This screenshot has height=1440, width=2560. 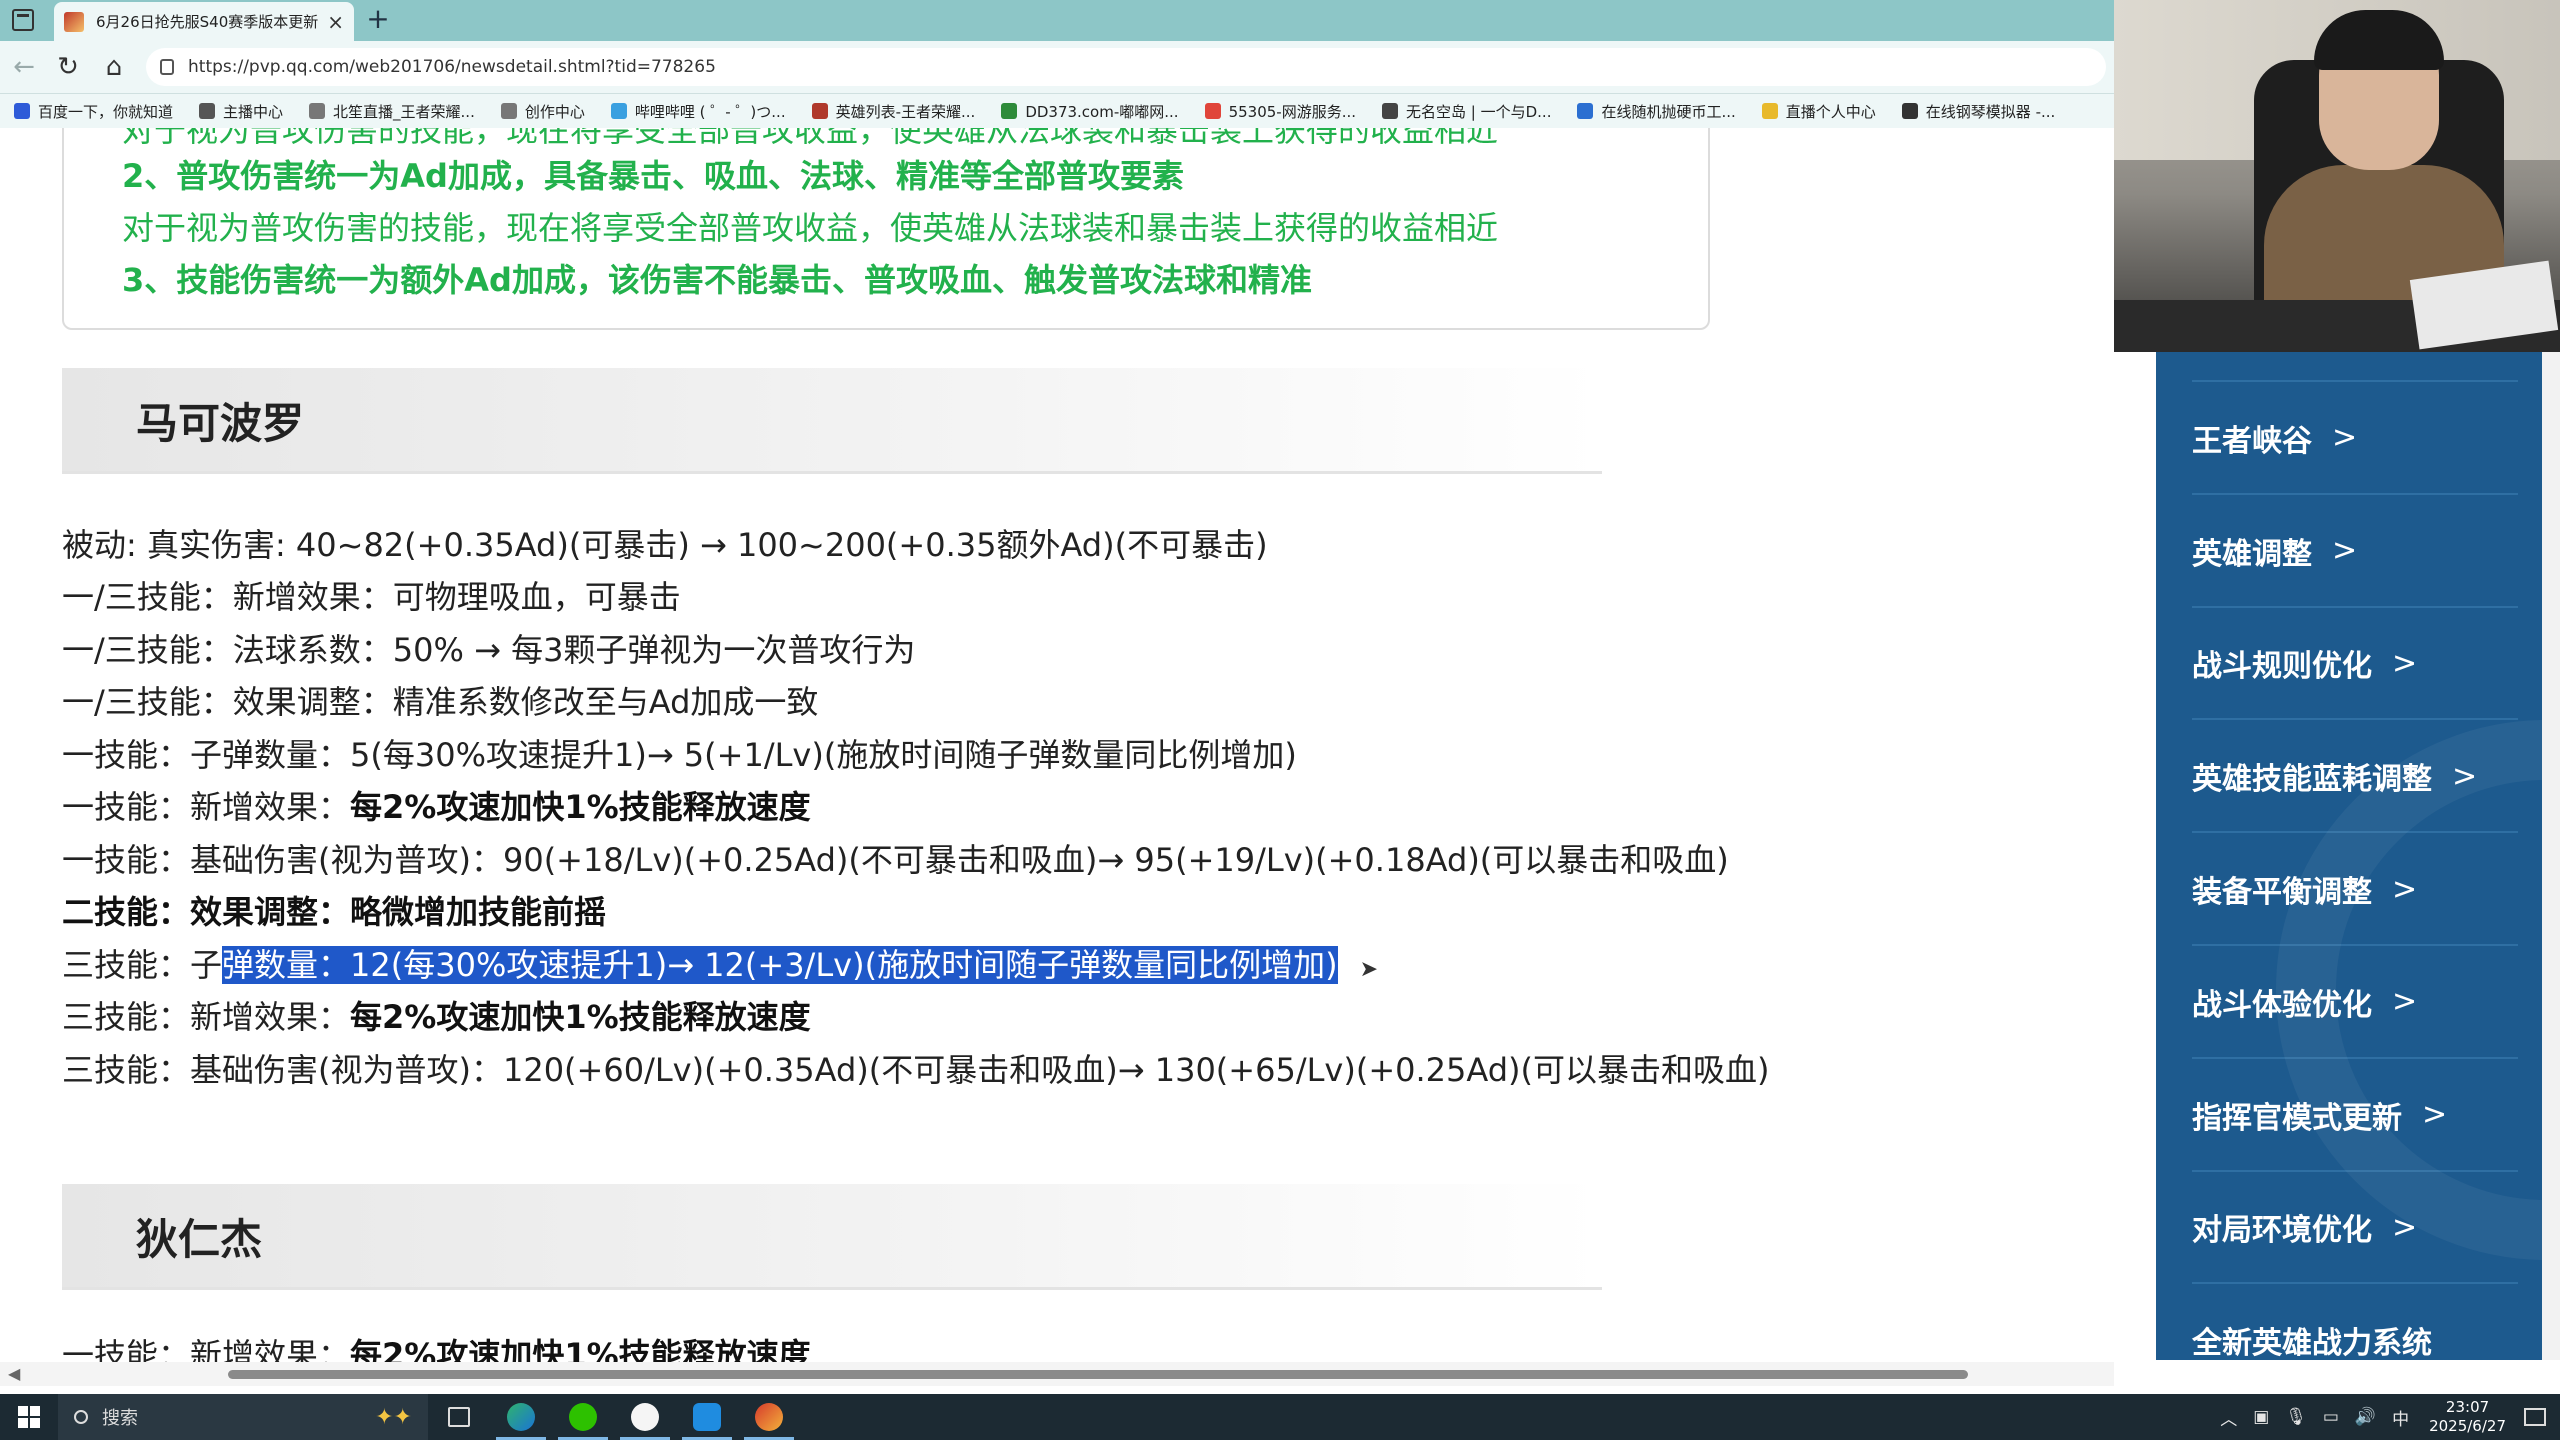 I want to click on back-icon: ←, so click(x=24, y=67).